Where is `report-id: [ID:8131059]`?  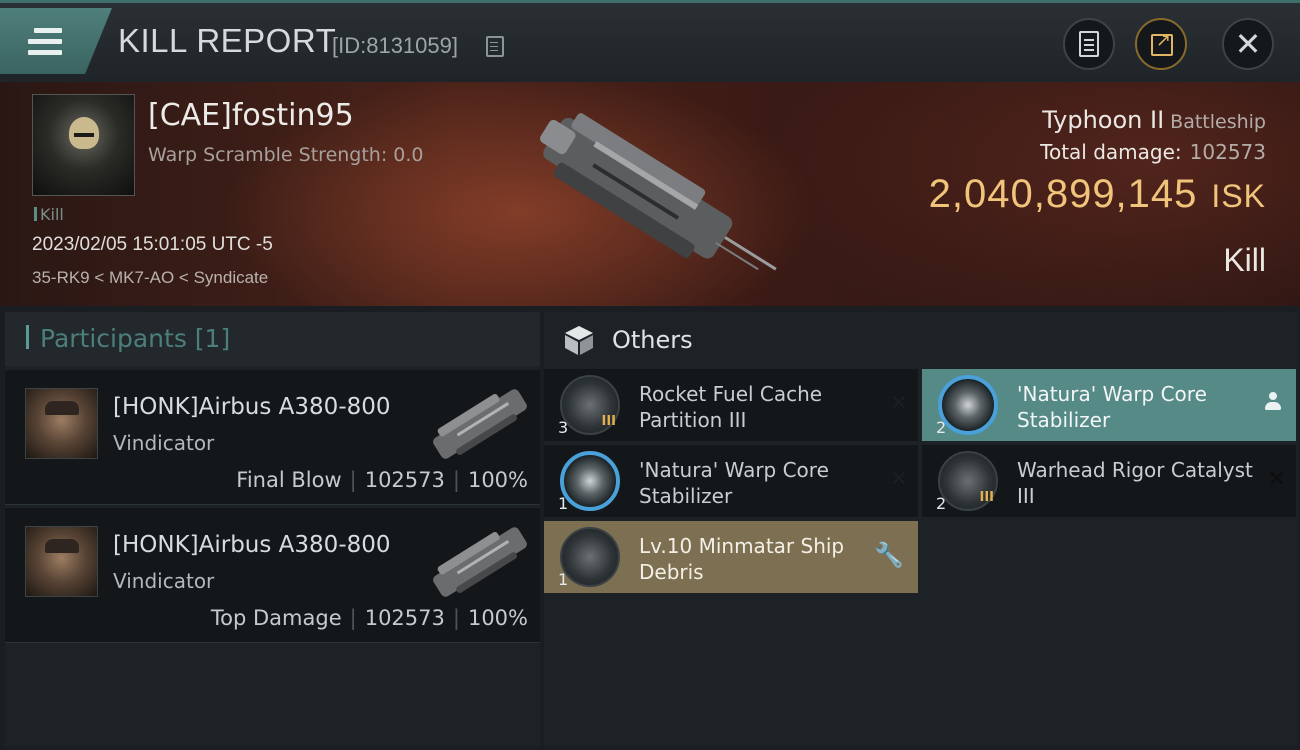
report-id: [ID:8131059] is located at coordinates (395, 45).